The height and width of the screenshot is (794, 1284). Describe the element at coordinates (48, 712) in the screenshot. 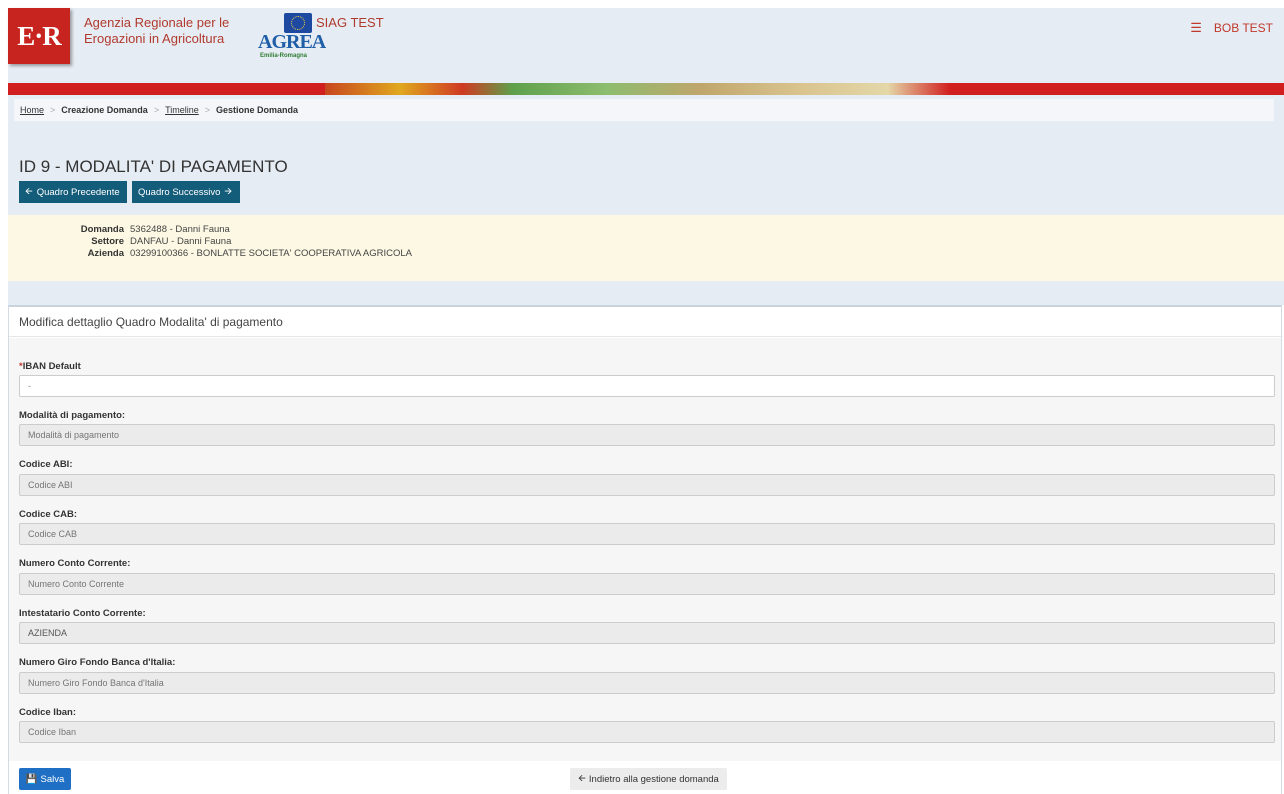

I see `codice-iban-label: Codice Iban:` at that location.